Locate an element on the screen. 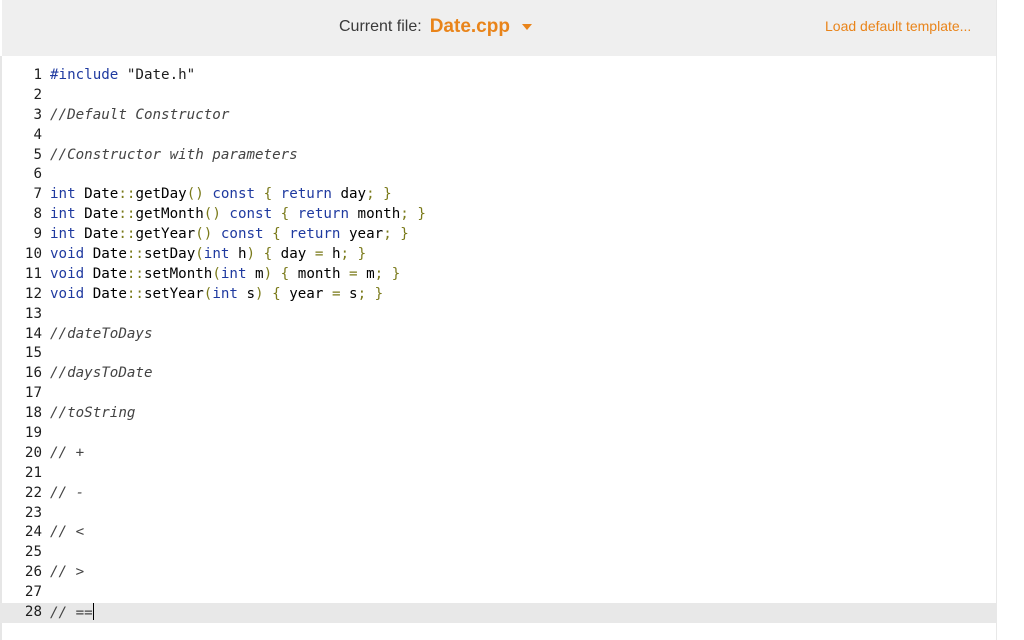 The height and width of the screenshot is (640, 1024). code-token: setDay is located at coordinates (169, 254).